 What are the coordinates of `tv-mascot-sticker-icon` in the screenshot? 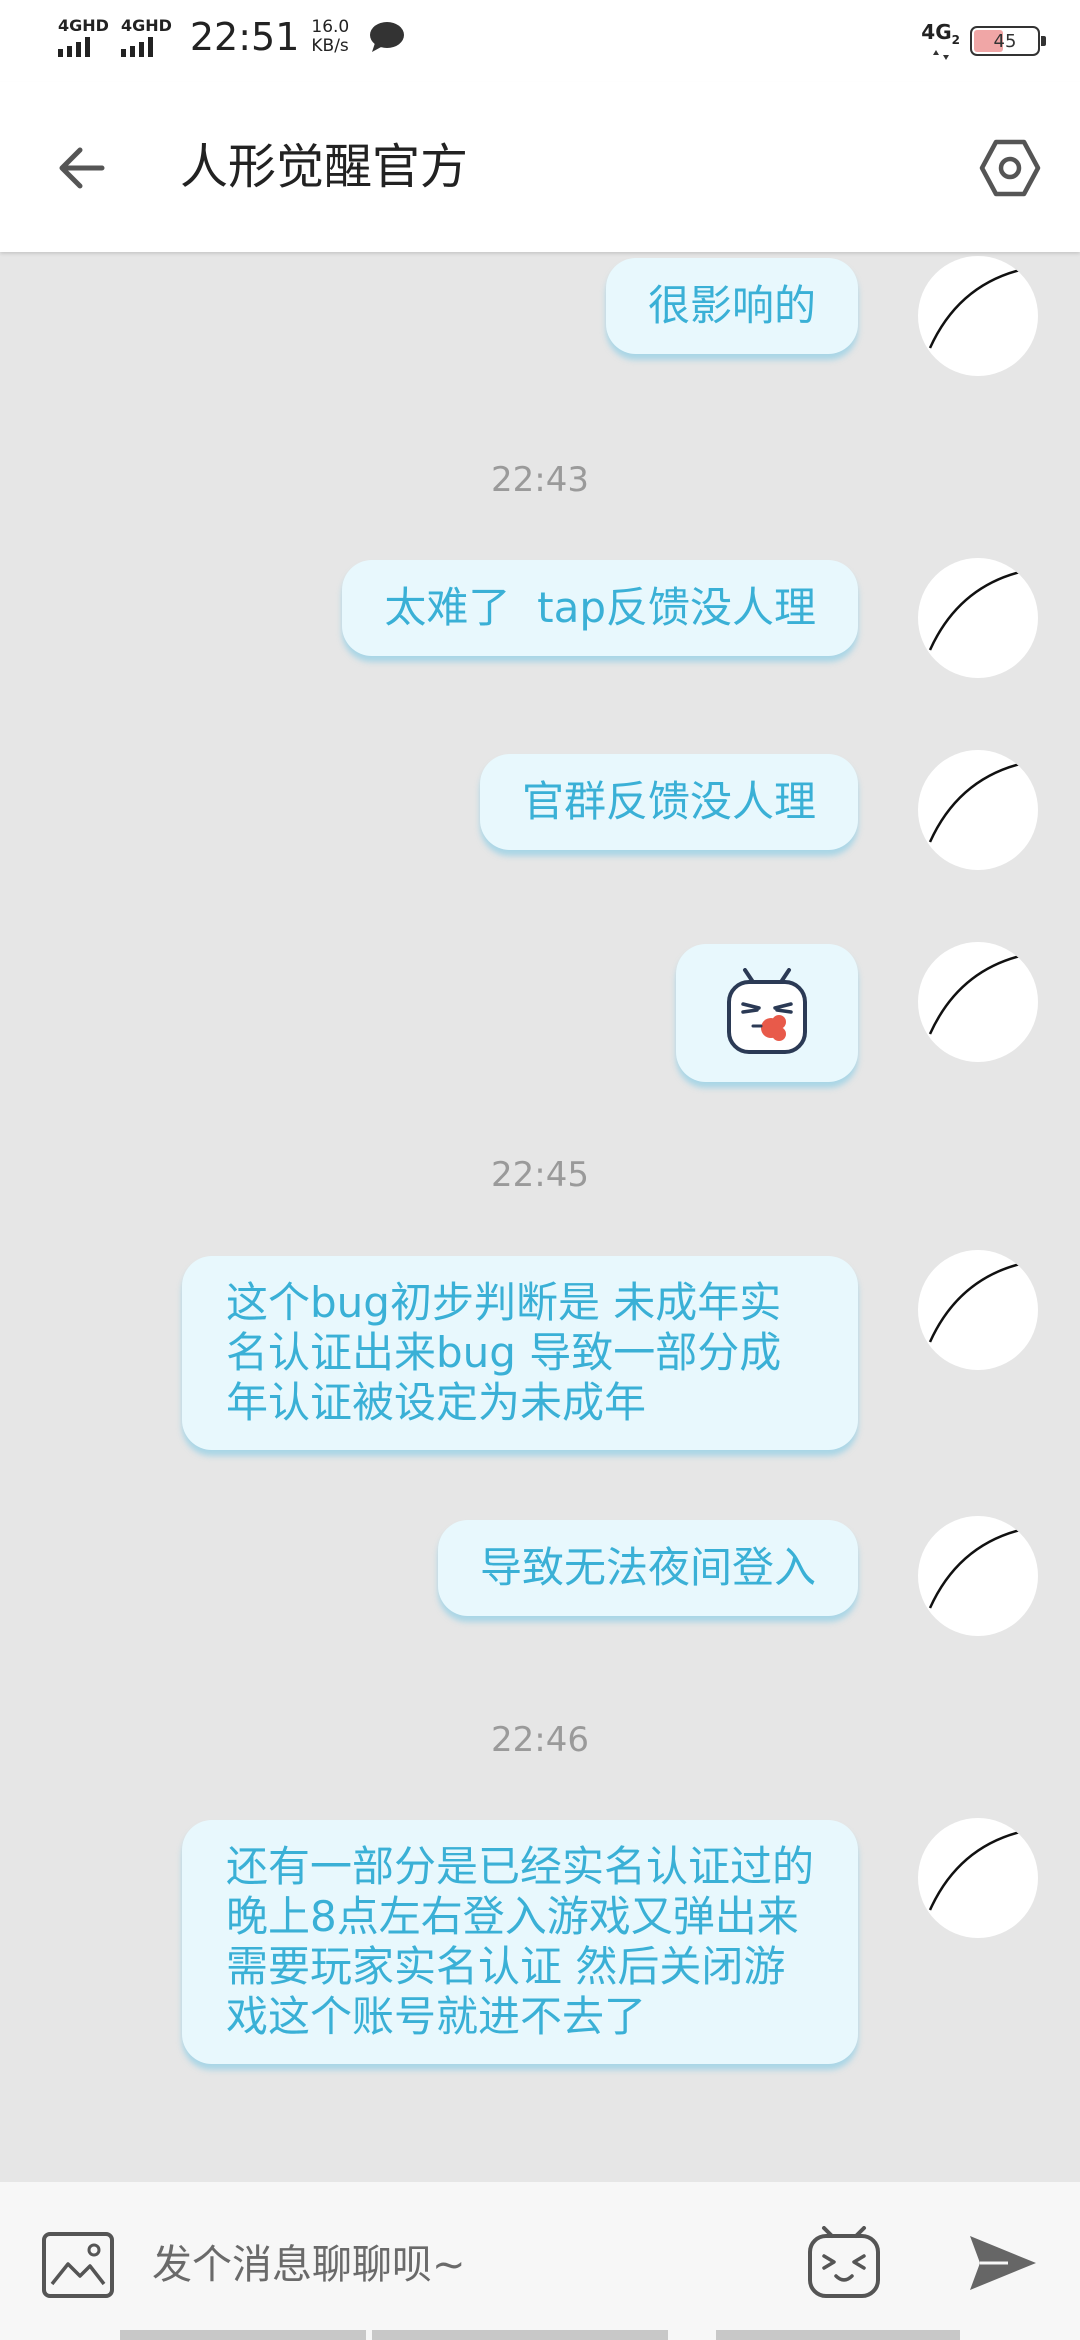 It's located at (767, 1011).